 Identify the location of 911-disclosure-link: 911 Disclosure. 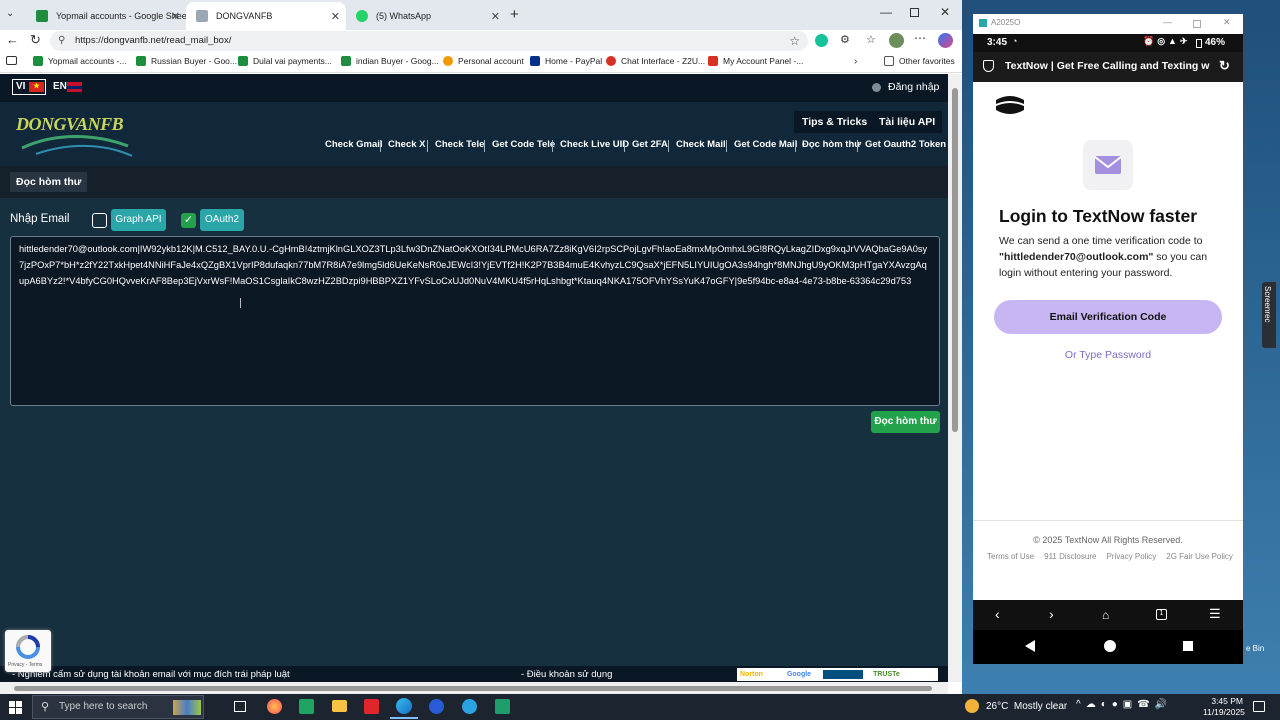
(1070, 556).